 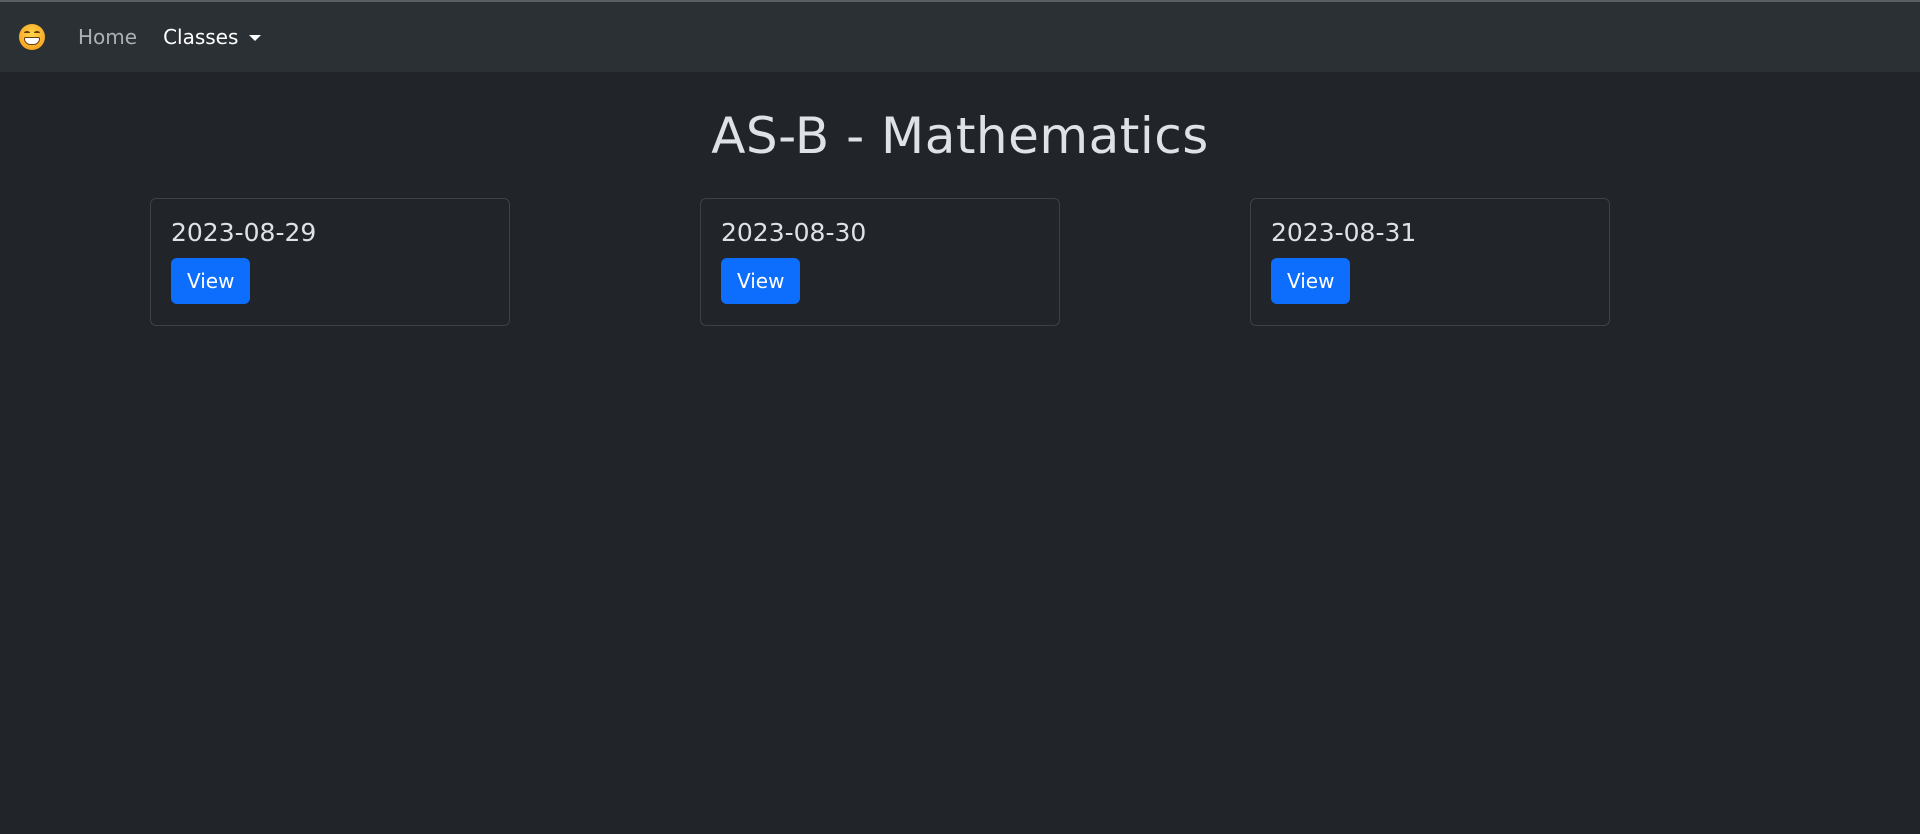 What do you see at coordinates (201, 37) in the screenshot?
I see `nav-classes-label: Classes` at bounding box center [201, 37].